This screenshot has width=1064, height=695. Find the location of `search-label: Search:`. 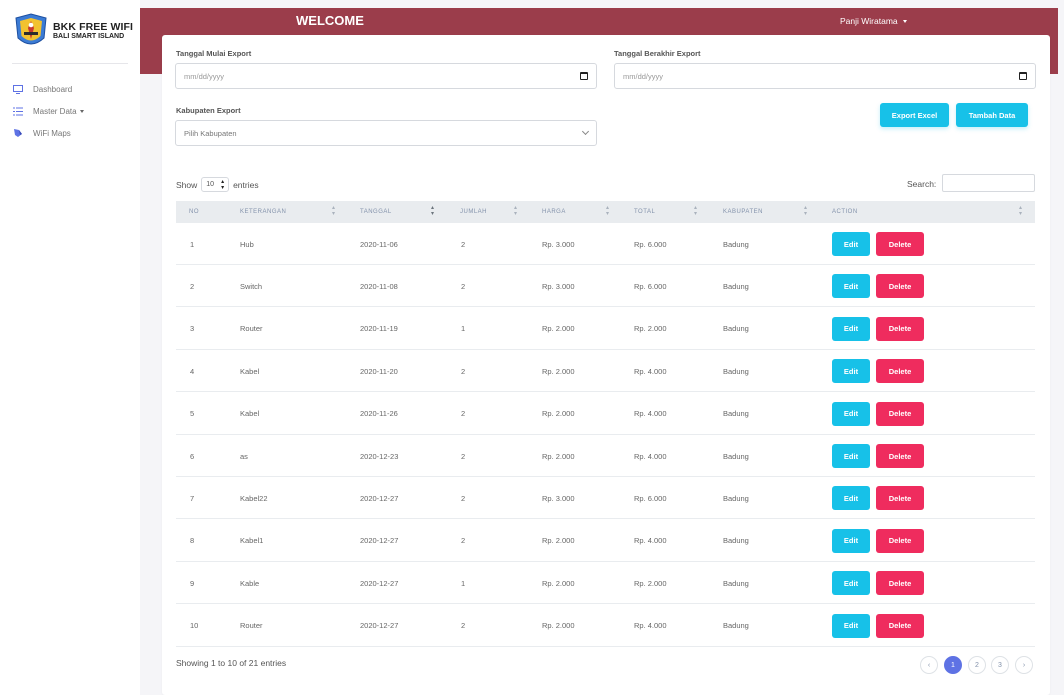

search-label: Search: is located at coordinates (922, 184).